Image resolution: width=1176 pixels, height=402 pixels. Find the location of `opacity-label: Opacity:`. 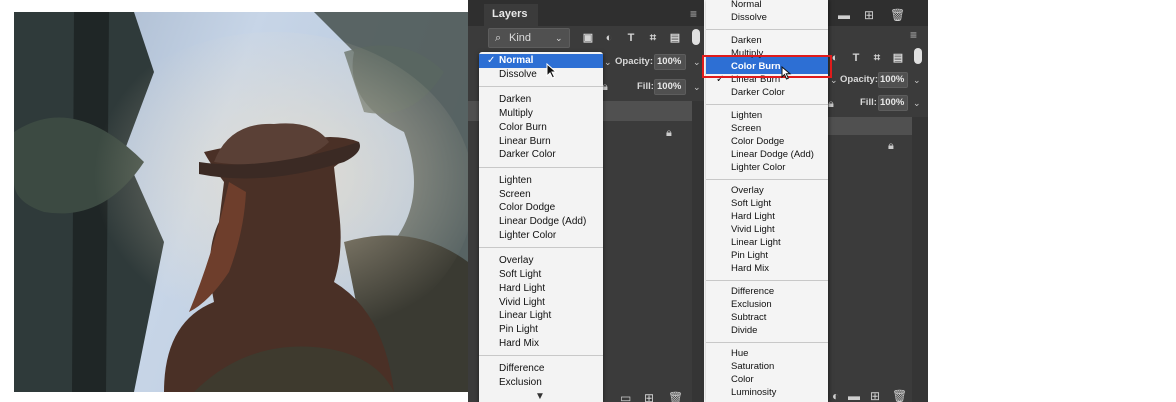

opacity-label: Opacity: is located at coordinates (634, 61).